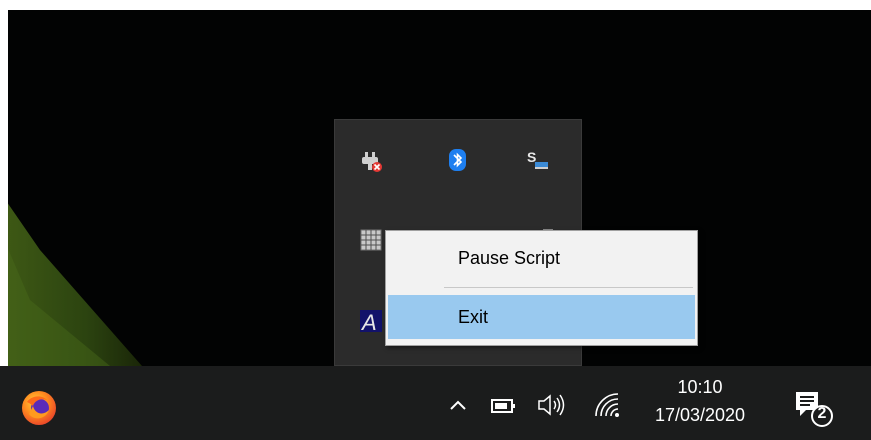 This screenshot has height=440, width=871. I want to click on autohotkey-a-icon: A, so click(371, 320).